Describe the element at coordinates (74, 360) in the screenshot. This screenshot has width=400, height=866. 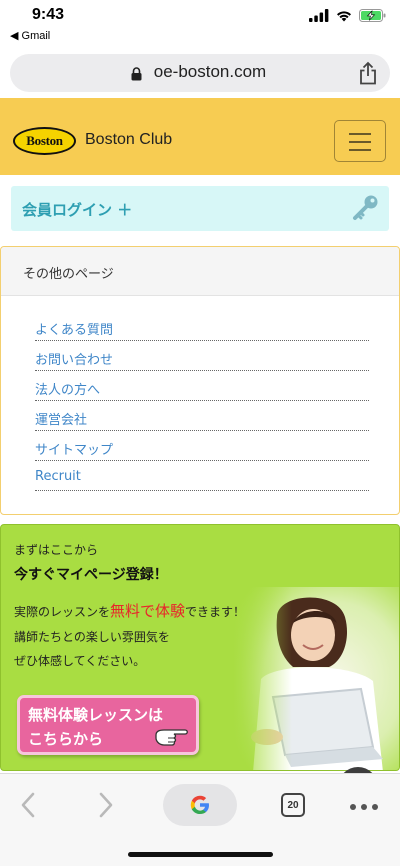
I see `link-label: お問い合わせ` at that location.